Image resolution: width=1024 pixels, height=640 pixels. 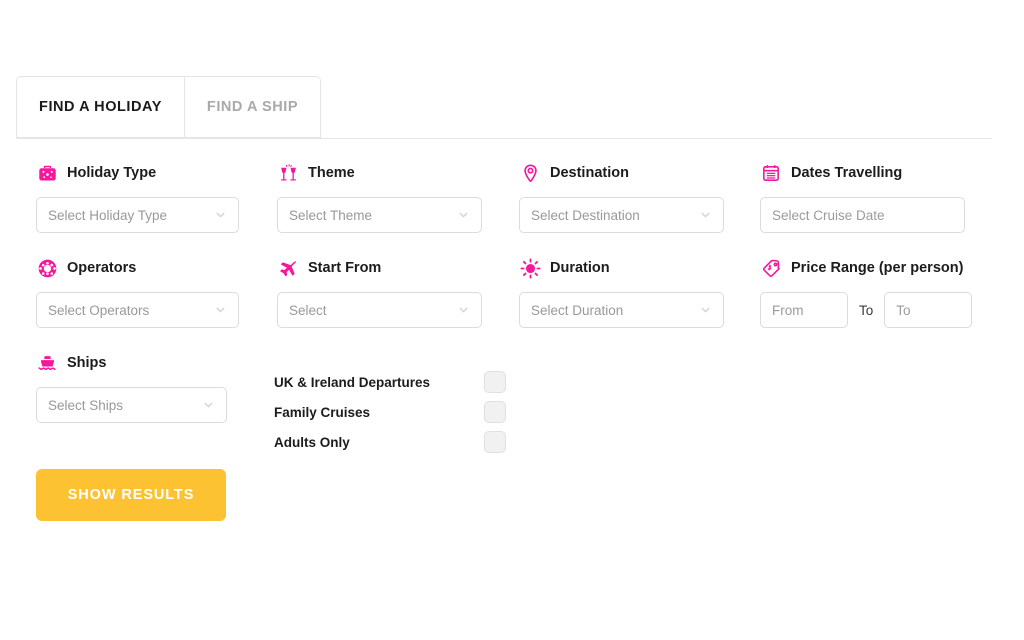 I want to click on start-from-dropdown: Select, so click(x=379, y=310).